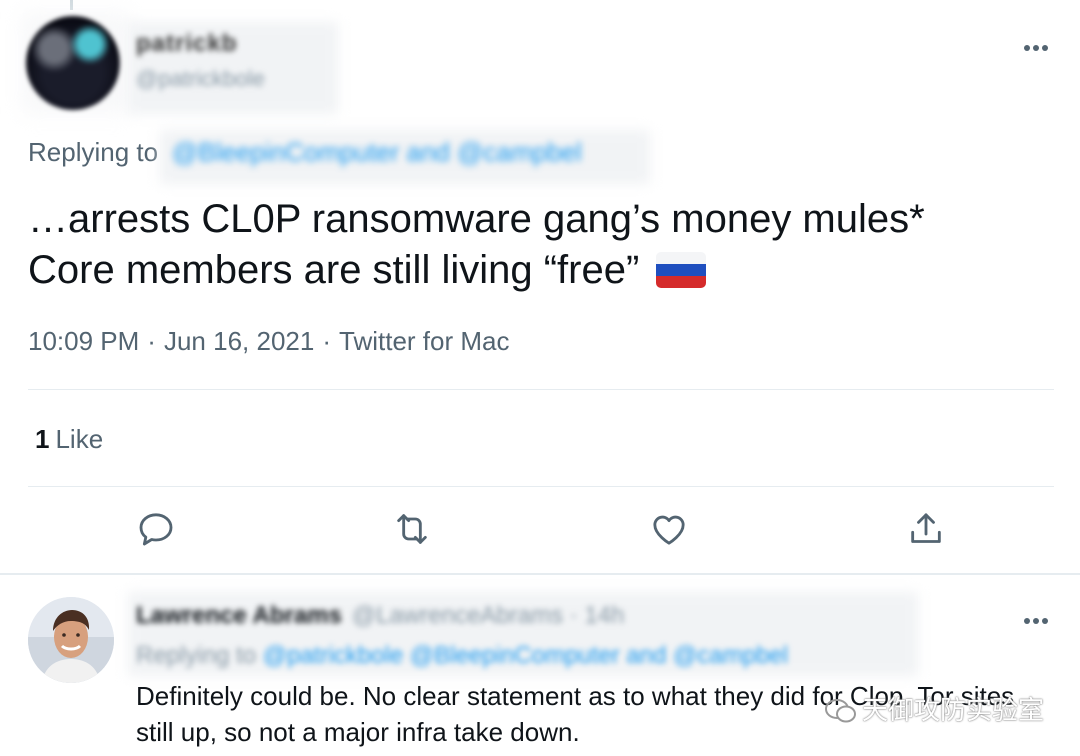 Image resolution: width=1080 pixels, height=756 pixels. I want to click on tweet-text-line2: Core members are still living “free”, so click(334, 270).